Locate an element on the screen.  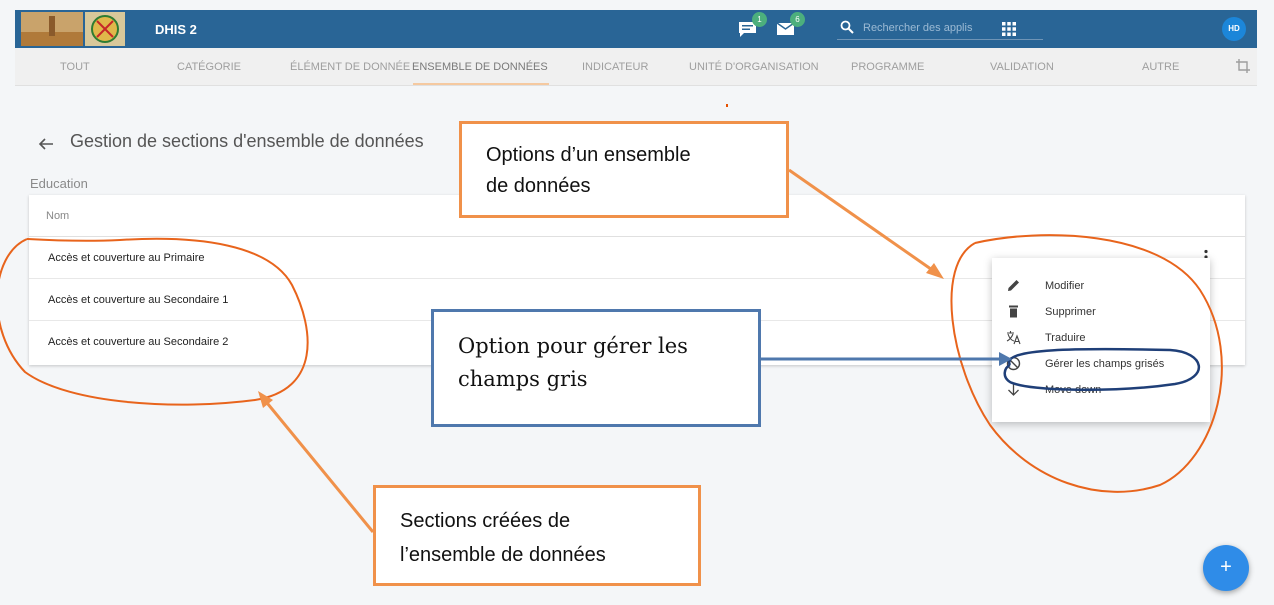
active-tab-indicator is located at coordinates (481, 84).